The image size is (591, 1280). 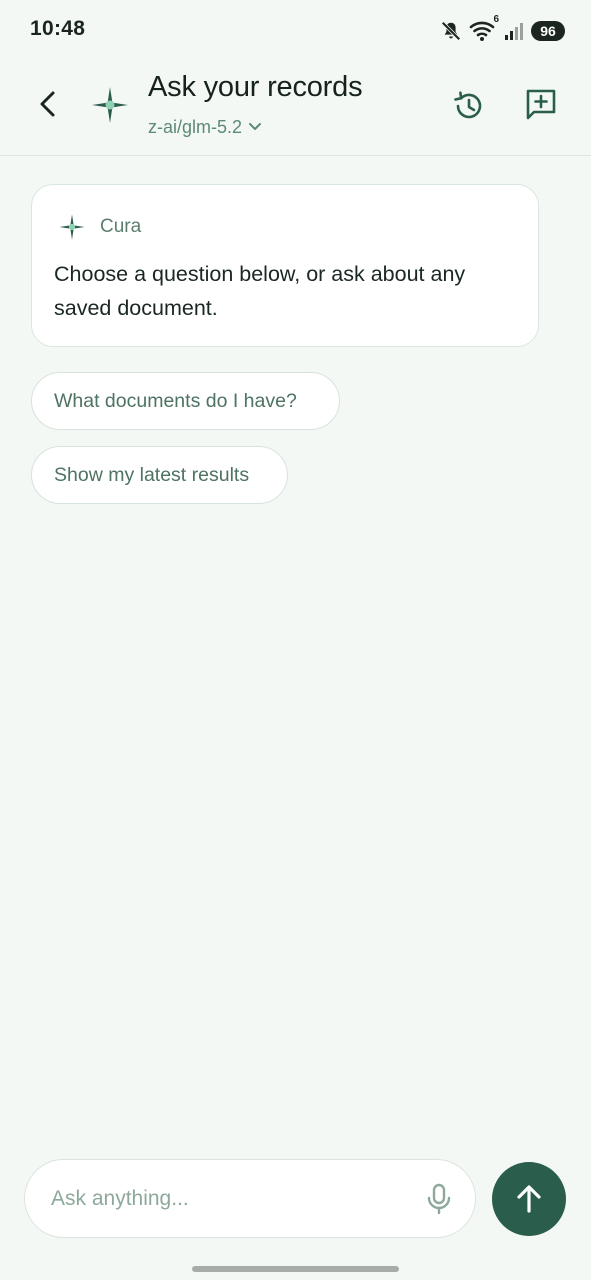 I want to click on sender-name: Cura, so click(x=121, y=226).